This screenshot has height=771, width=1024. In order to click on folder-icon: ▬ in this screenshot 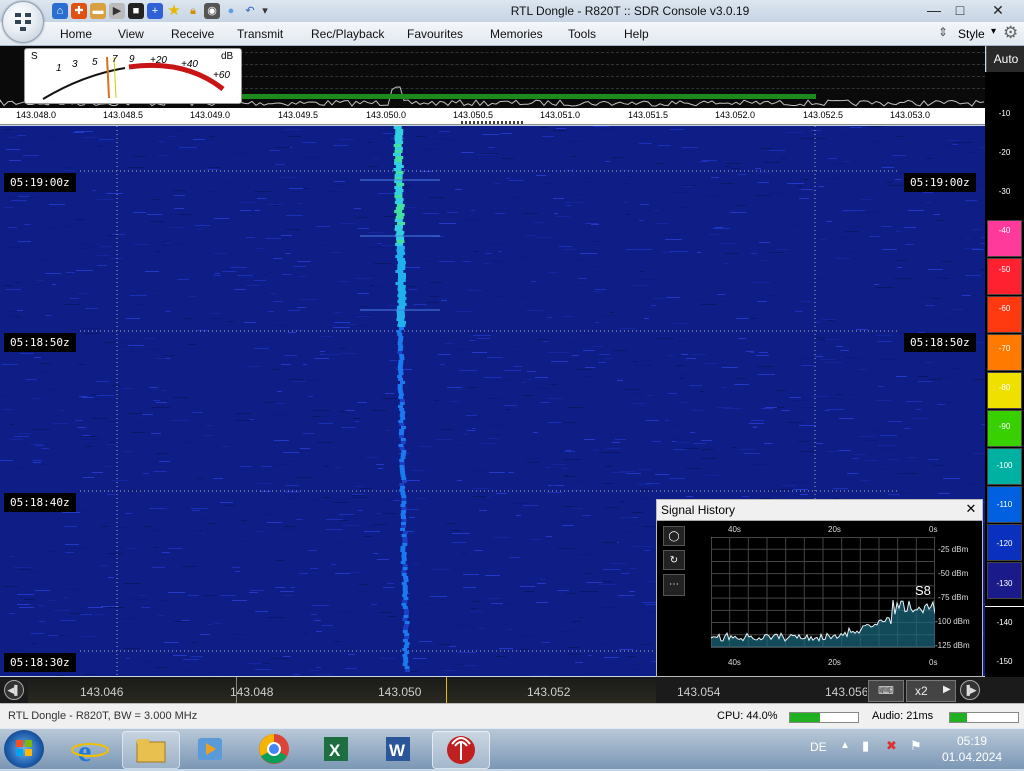, I will do `click(98, 11)`.